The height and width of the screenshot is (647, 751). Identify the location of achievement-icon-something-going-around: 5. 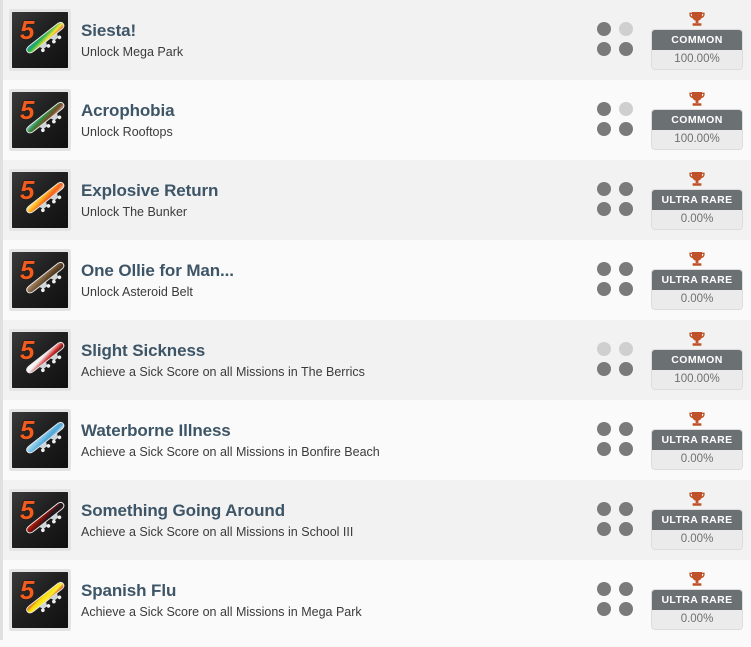
(40, 520).